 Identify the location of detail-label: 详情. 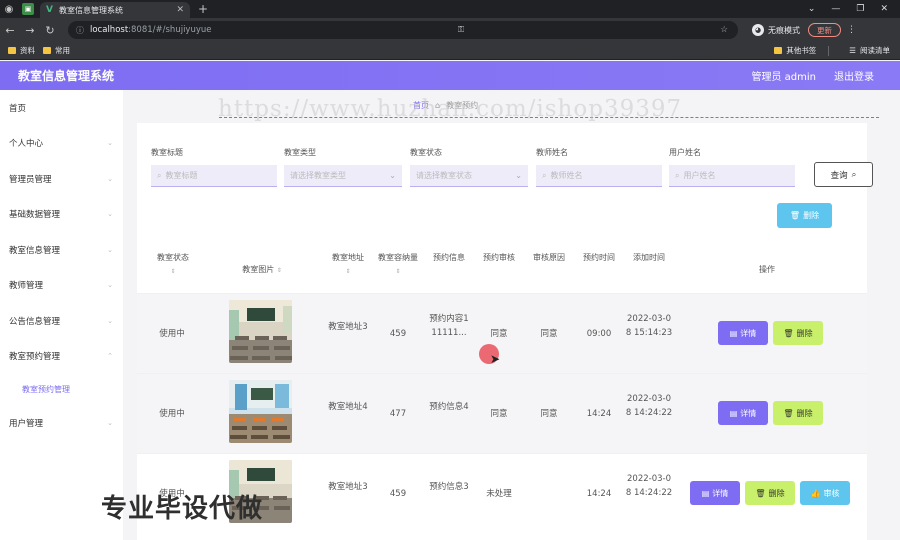
(748, 333).